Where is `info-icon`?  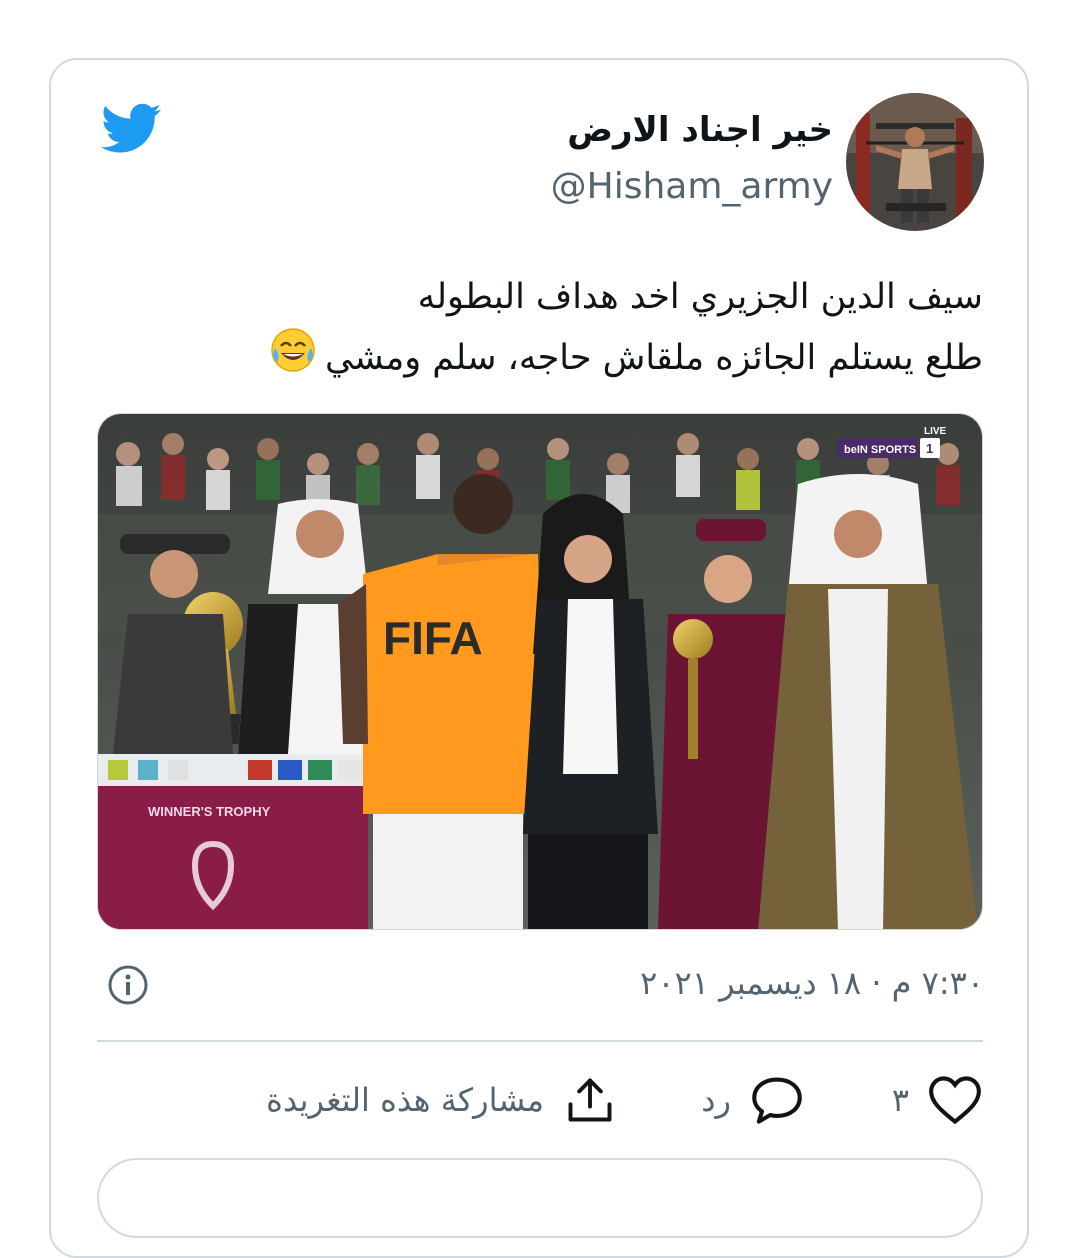 info-icon is located at coordinates (128, 985).